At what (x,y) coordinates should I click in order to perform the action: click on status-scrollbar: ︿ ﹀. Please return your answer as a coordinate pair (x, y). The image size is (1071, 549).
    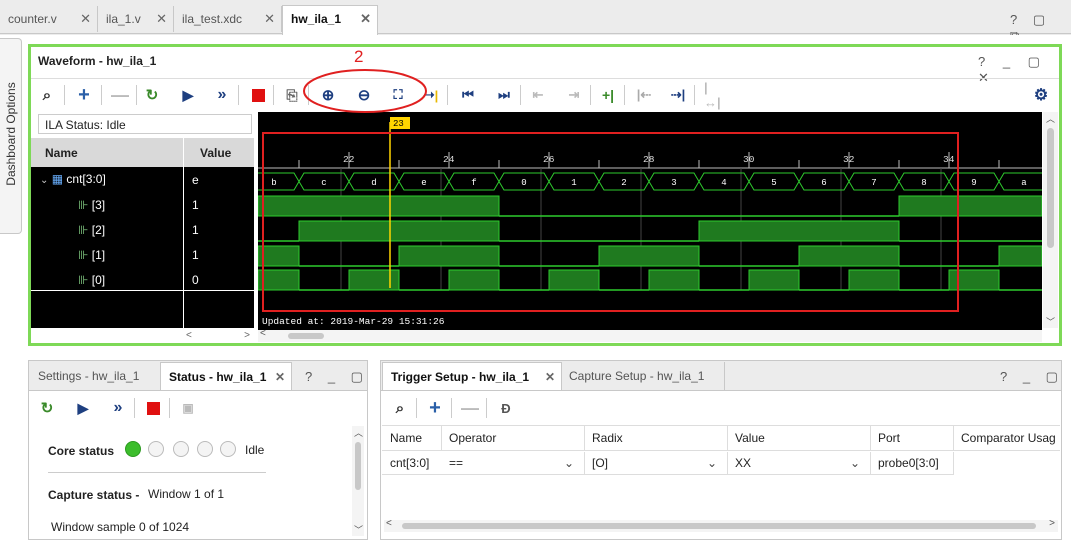
    Looking at the image, I should click on (358, 481).